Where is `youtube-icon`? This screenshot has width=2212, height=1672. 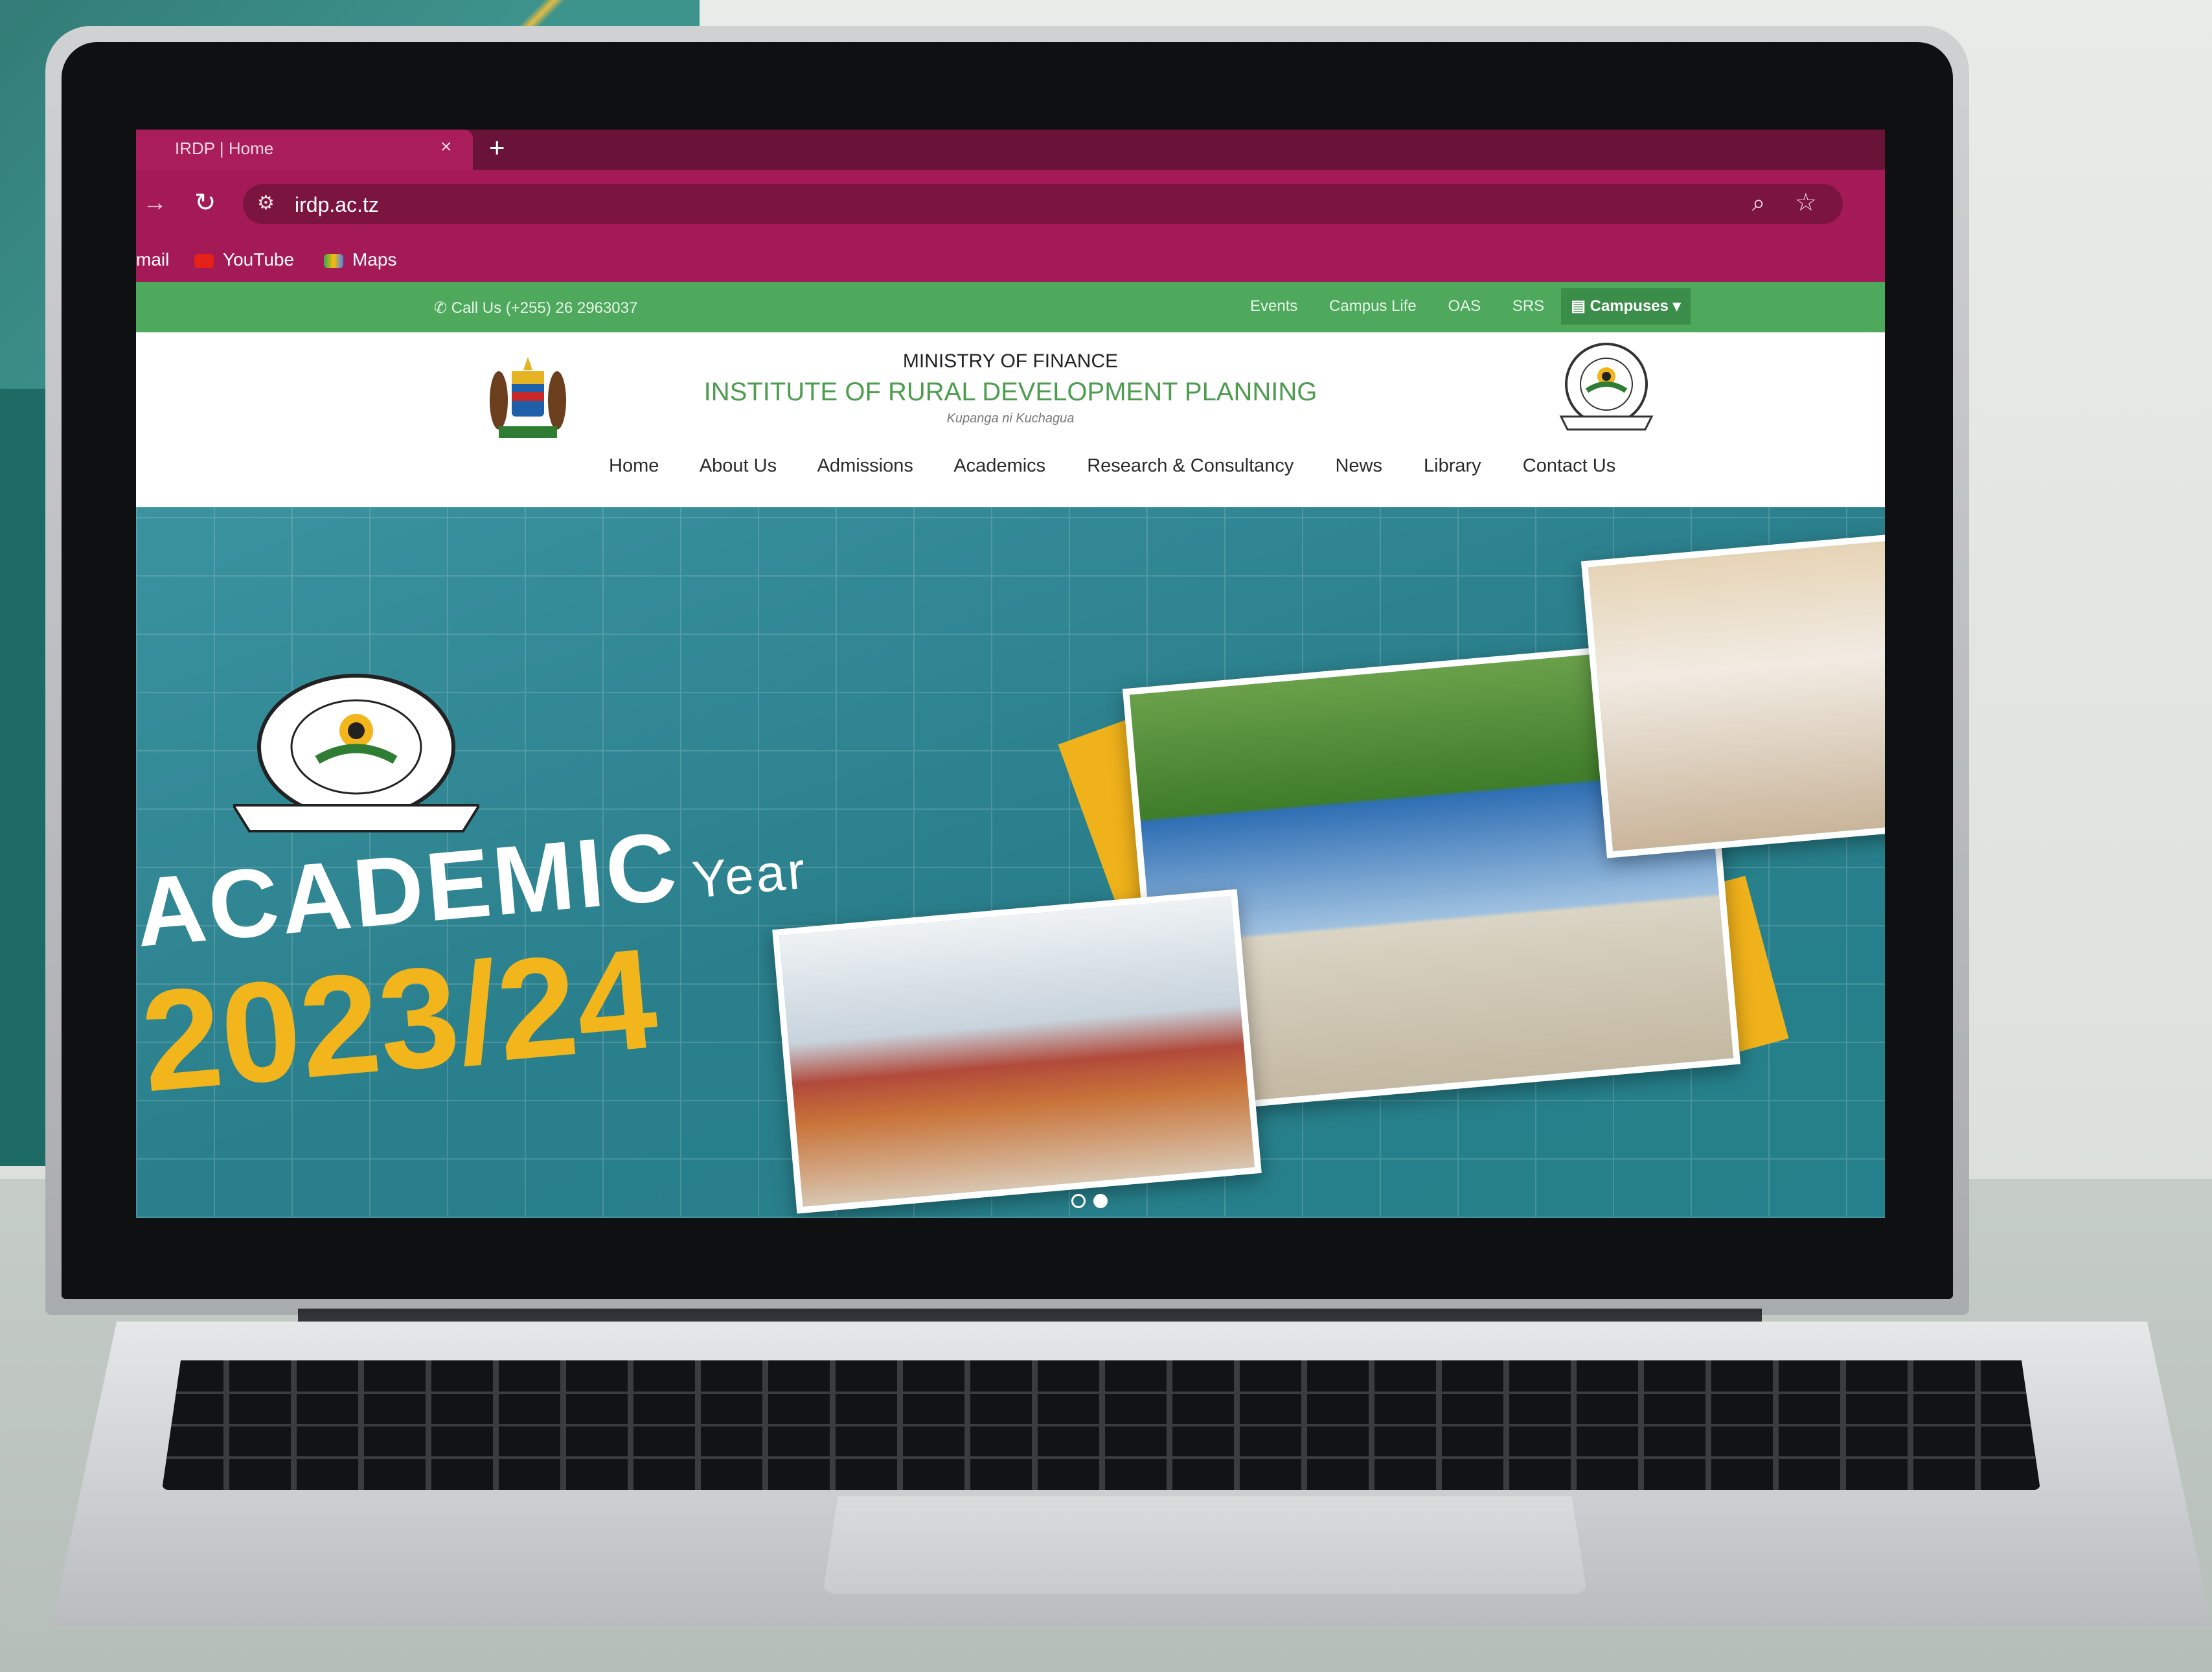 youtube-icon is located at coordinates (204, 260).